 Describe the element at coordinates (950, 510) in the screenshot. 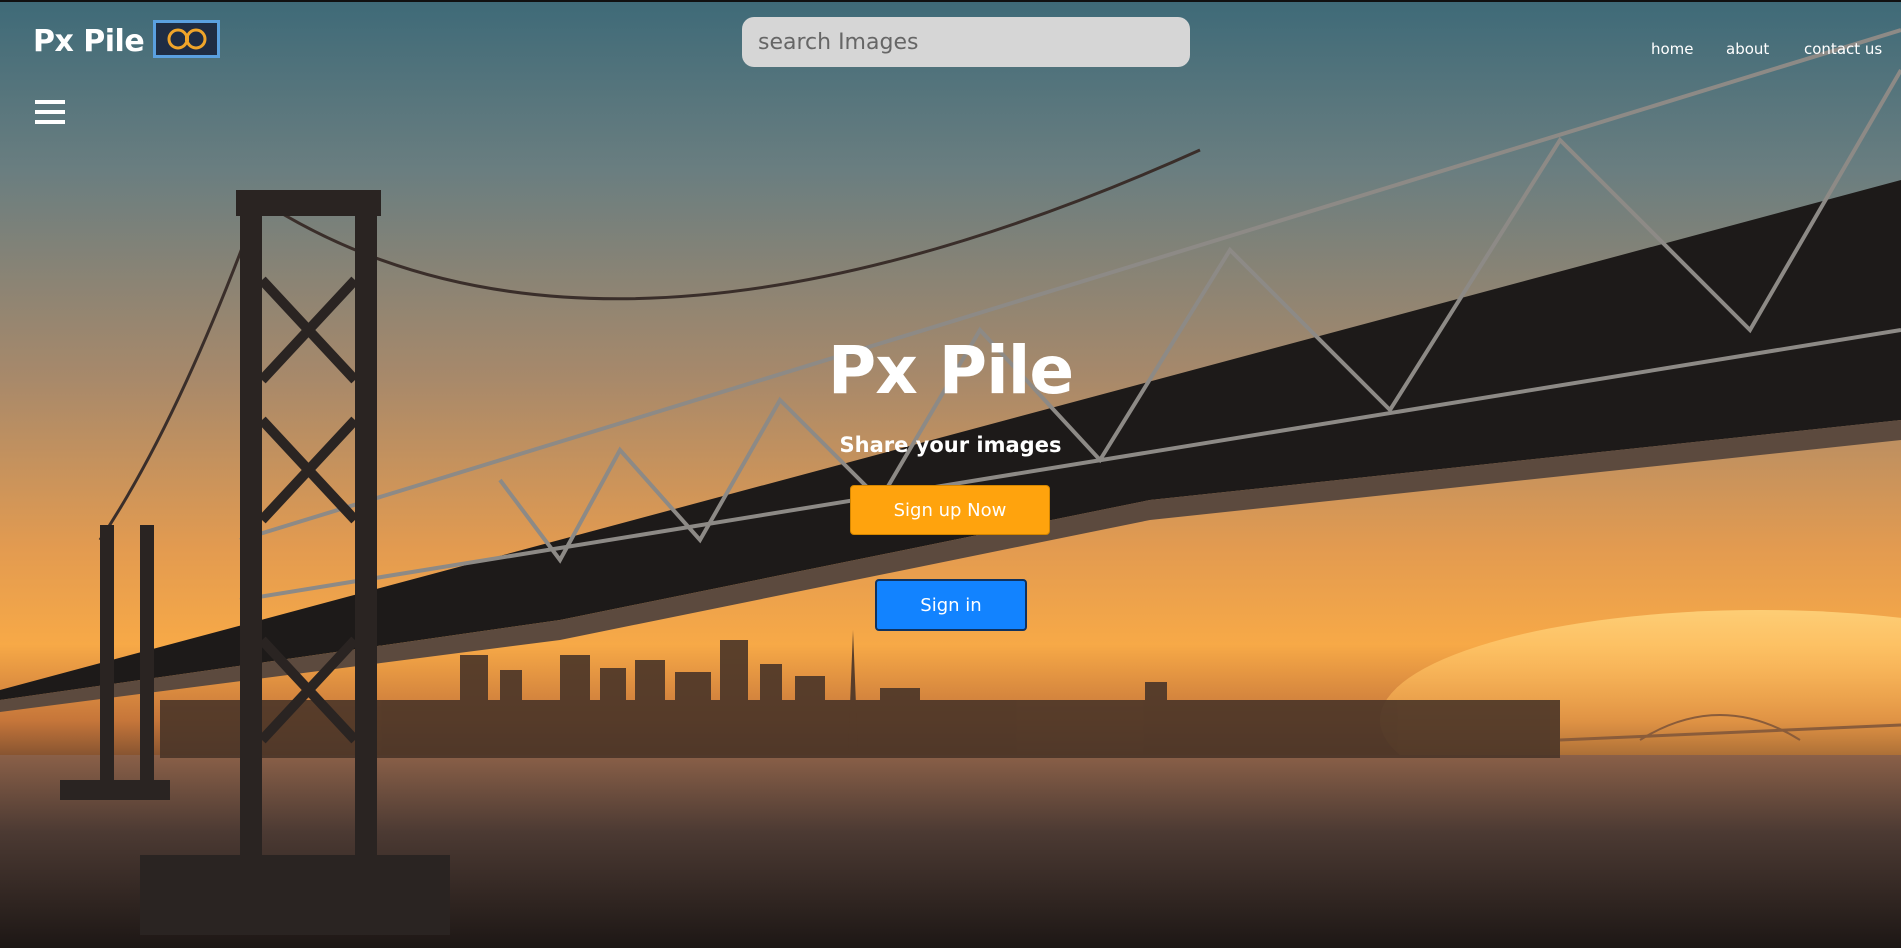

I see `sign-up-button: Sign up Now` at that location.